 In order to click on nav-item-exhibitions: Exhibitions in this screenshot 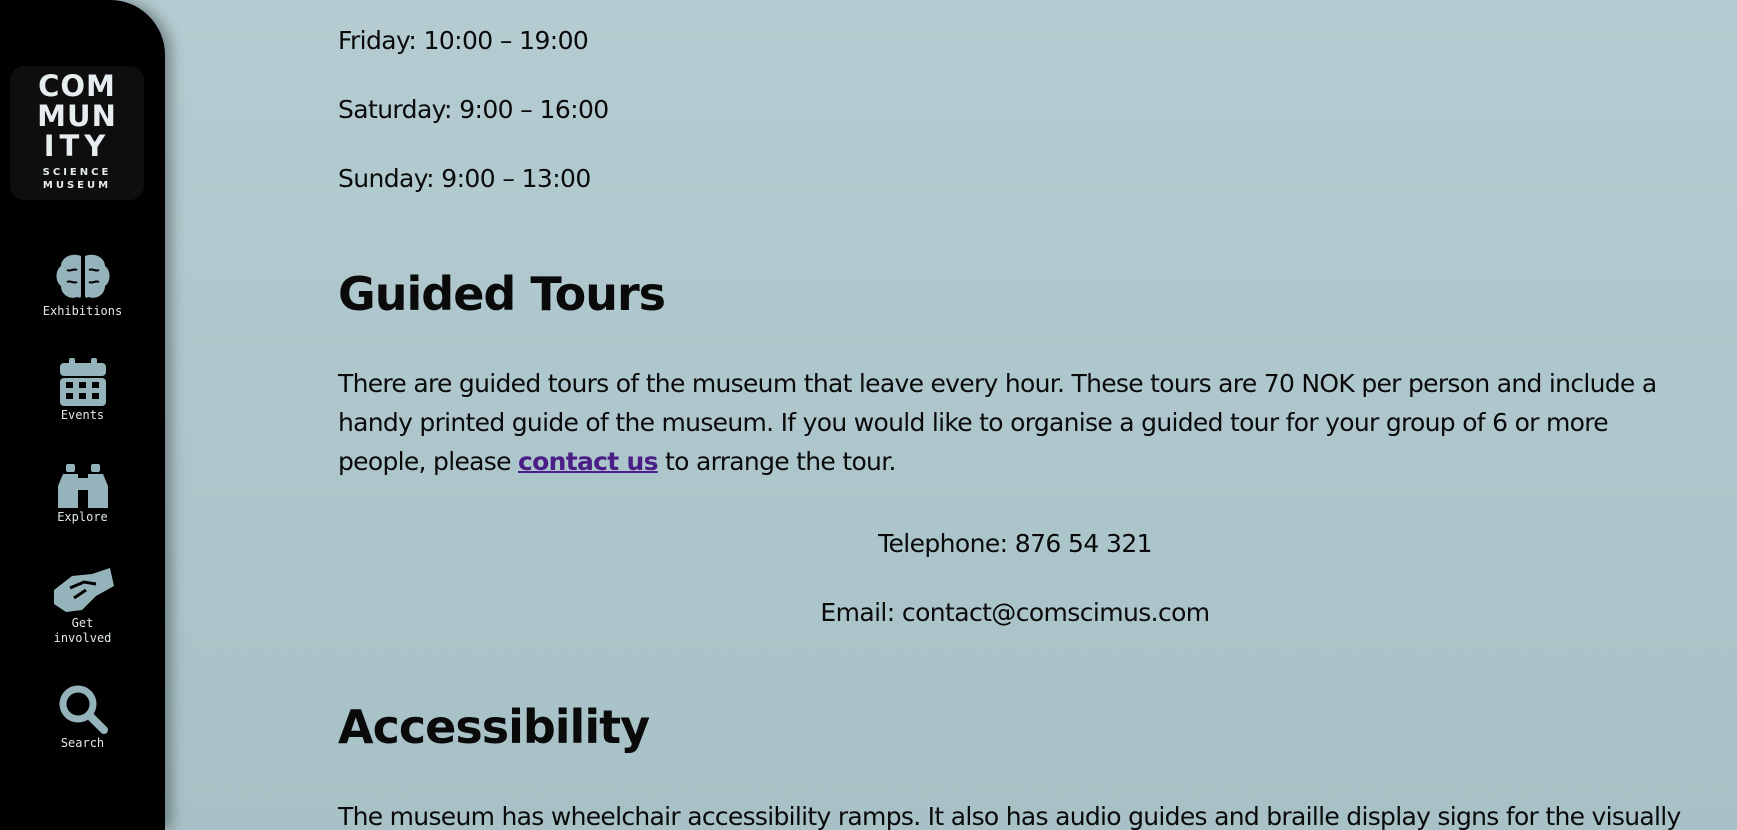, I will do `click(82, 285)`.